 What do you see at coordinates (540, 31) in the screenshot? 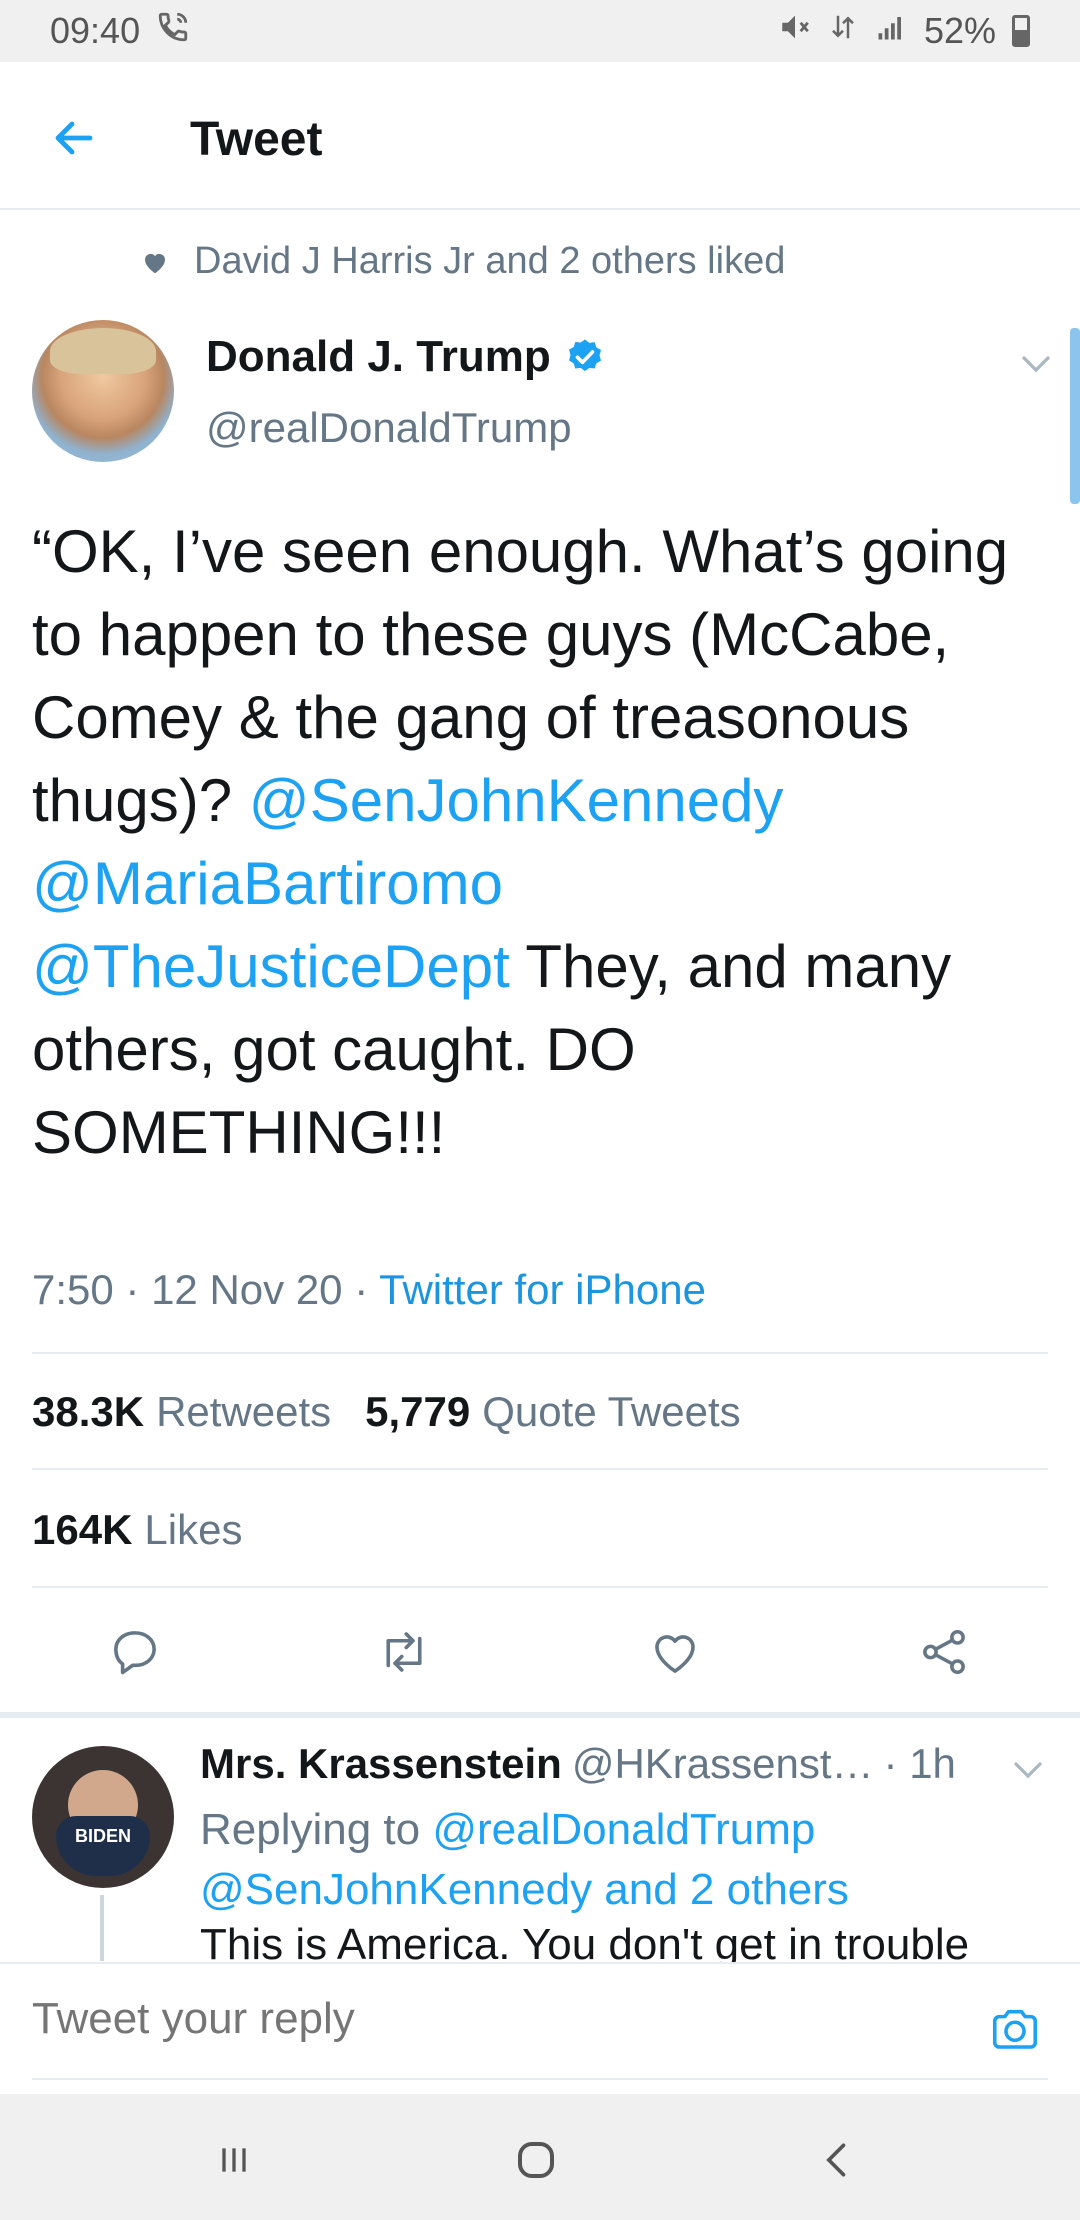
I see `status-bar: 09:40 52%` at bounding box center [540, 31].